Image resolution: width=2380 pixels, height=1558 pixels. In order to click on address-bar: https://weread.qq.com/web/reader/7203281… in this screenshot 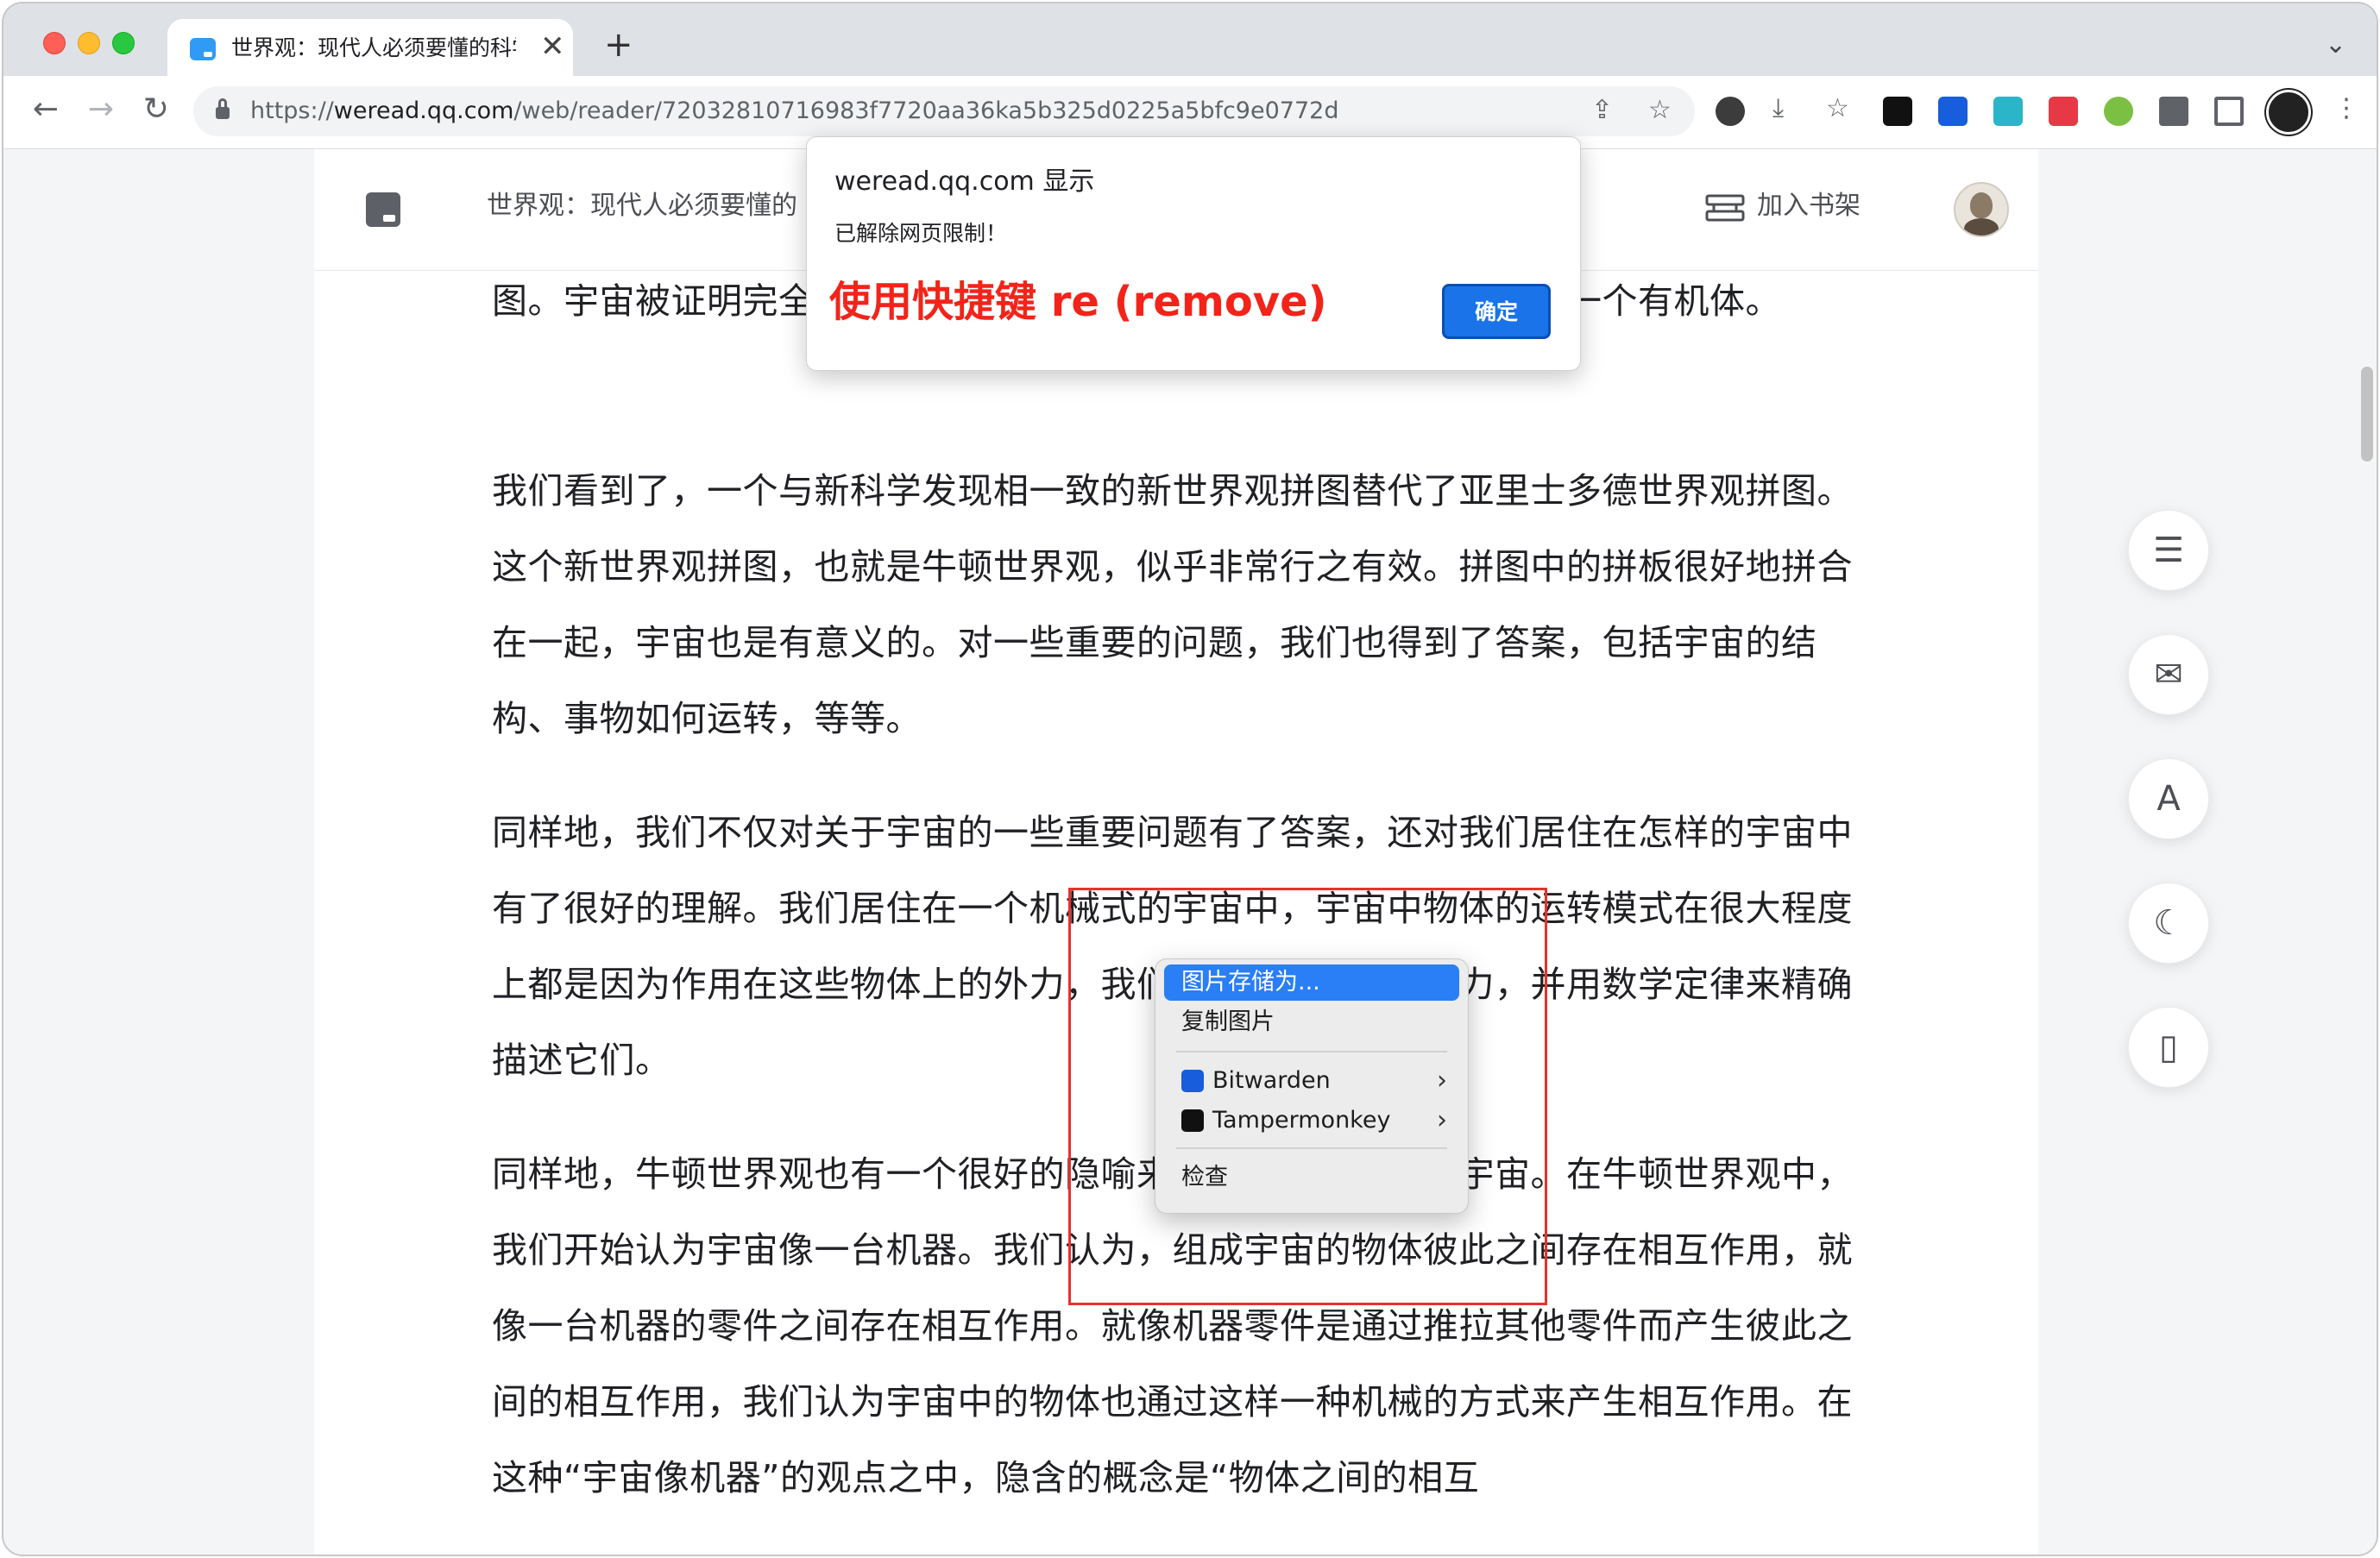, I will do `click(944, 111)`.